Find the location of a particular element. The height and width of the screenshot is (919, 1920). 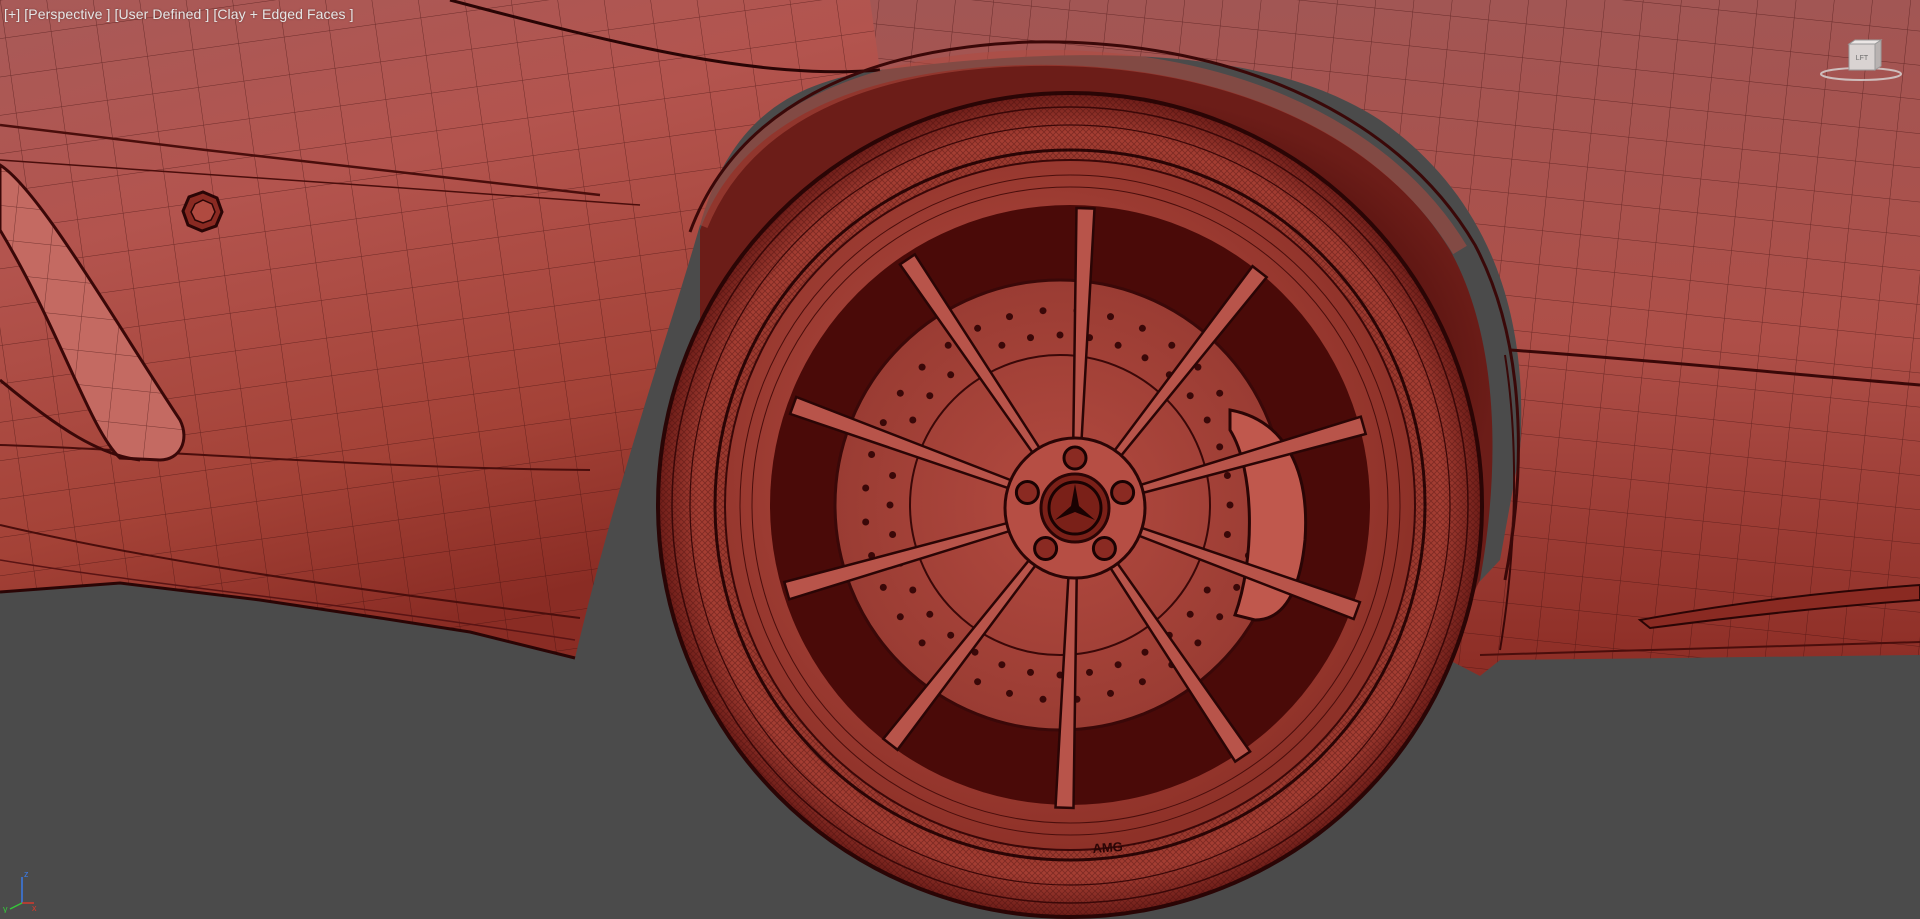

viewport-menu-plus: [+] is located at coordinates (12, 14).